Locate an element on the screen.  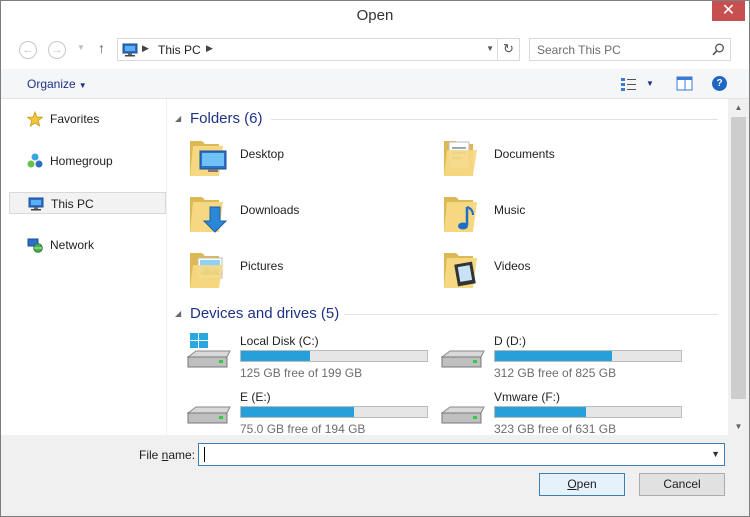
drive-name: Local Disk (C:) is located at coordinates (279, 341).